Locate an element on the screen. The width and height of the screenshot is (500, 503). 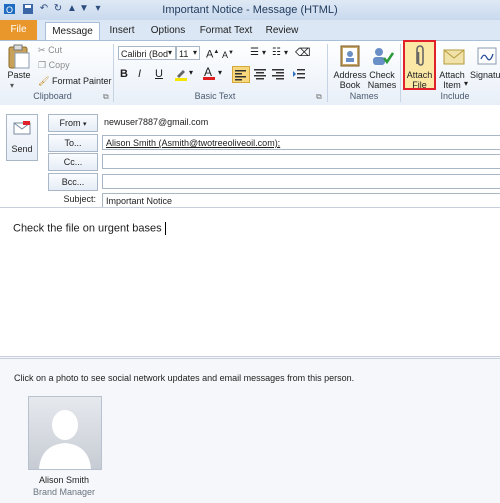
address-book-icon is located at coordinates (350, 56).